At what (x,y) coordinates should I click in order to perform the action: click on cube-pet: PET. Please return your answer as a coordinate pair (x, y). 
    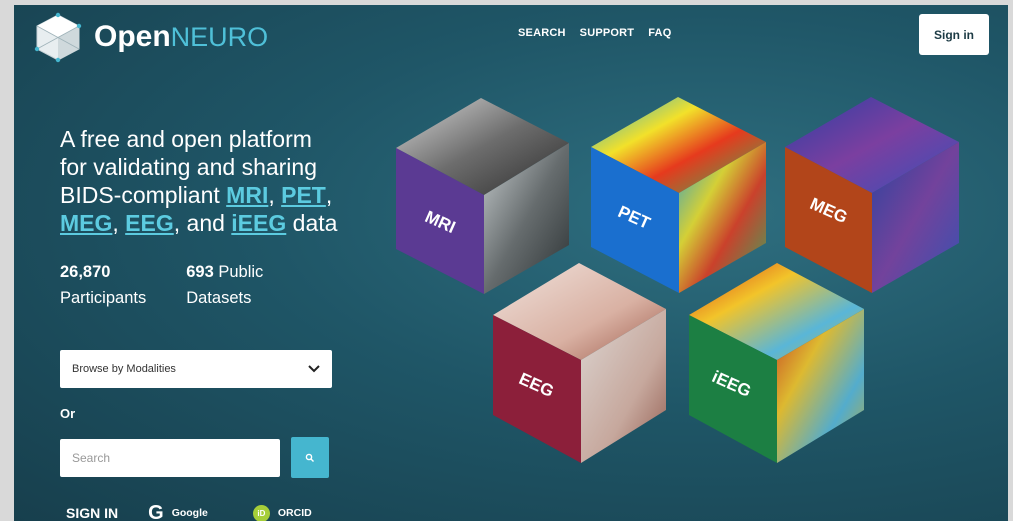
    Looking at the image, I should click on (678, 195).